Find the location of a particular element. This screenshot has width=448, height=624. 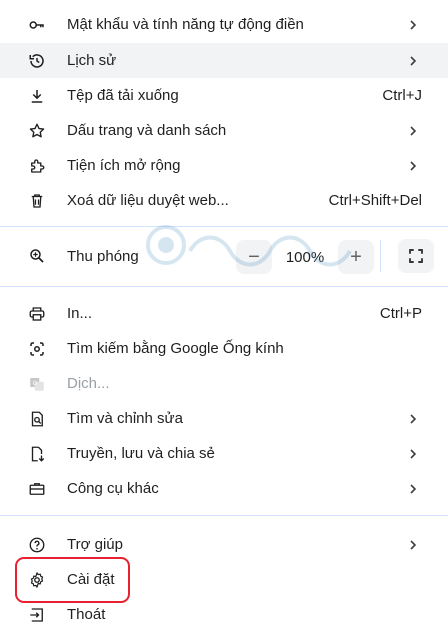

toolbox-icon is located at coordinates (37, 489).